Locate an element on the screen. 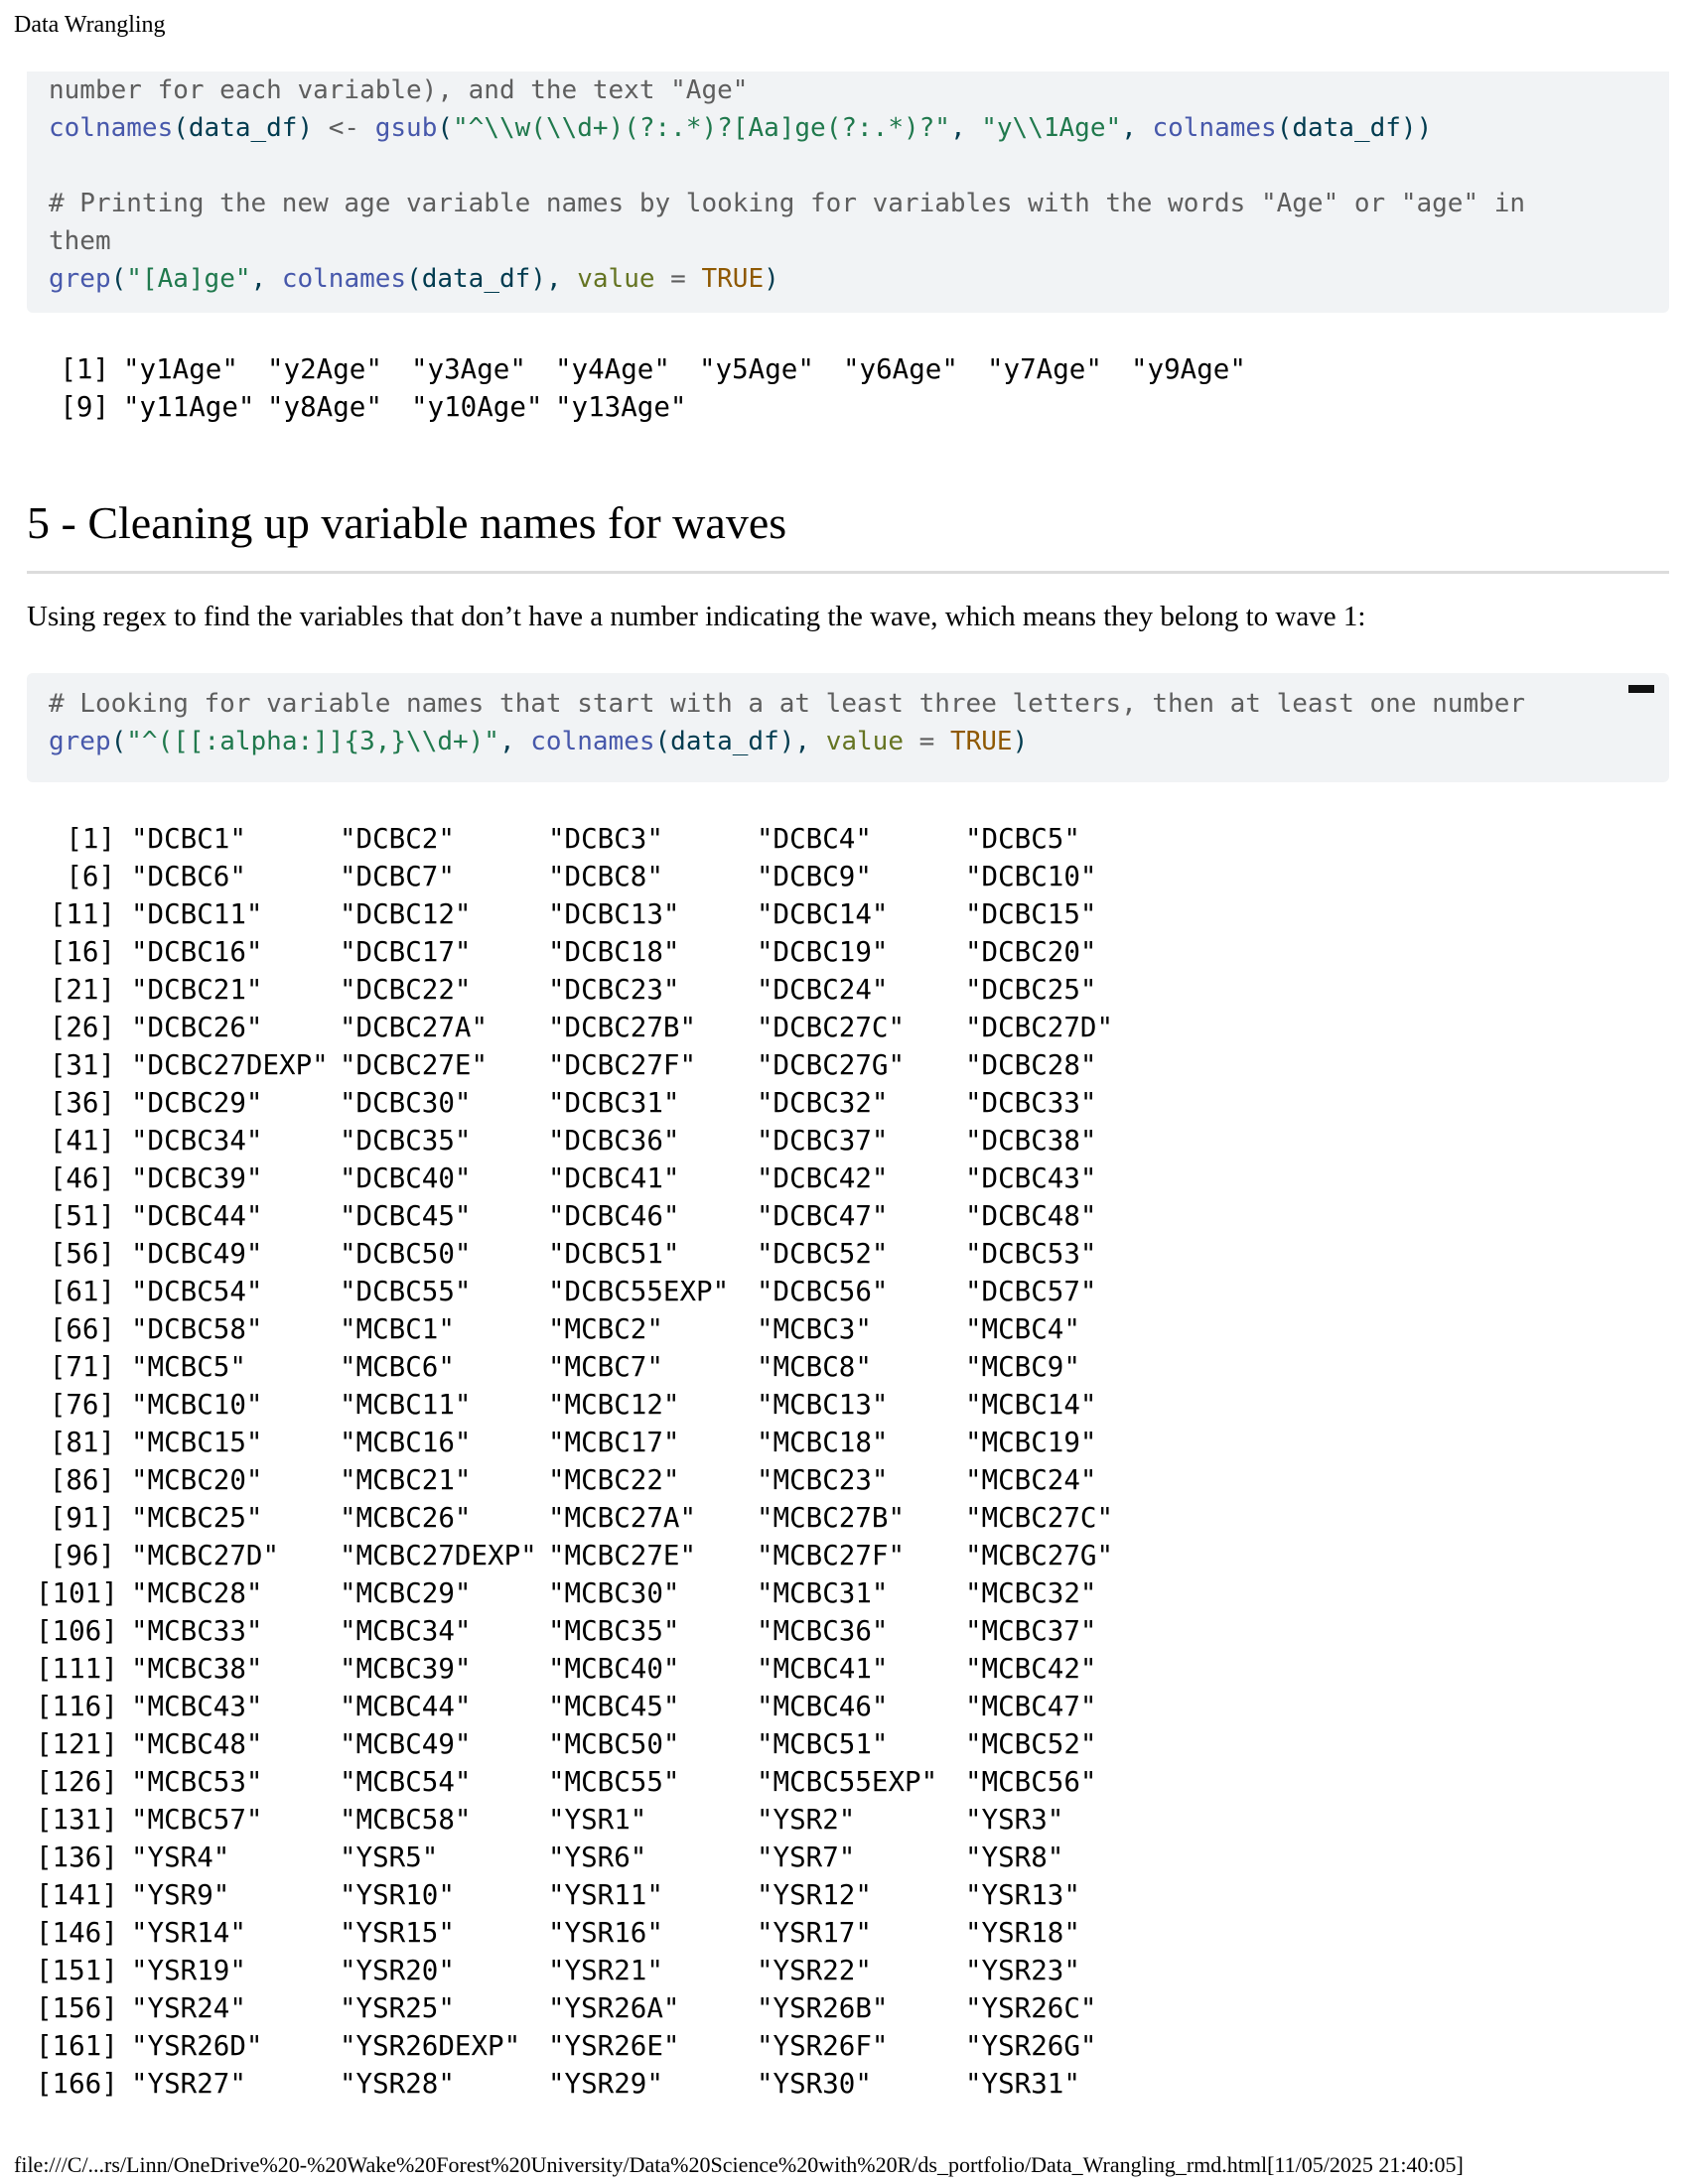  output-value: "MCBC27C" is located at coordinates (1039, 1518).